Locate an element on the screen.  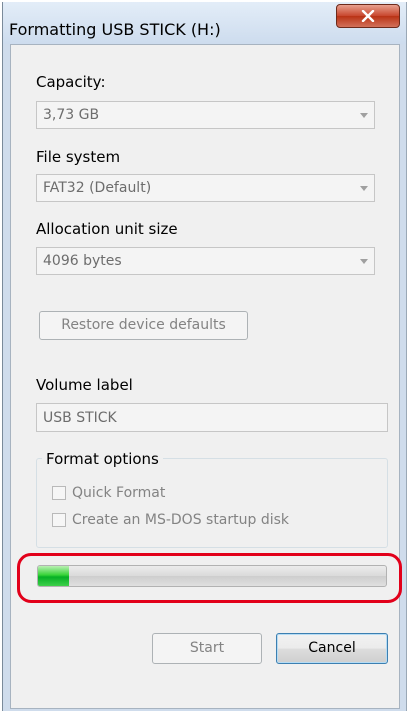
capacity-dropdown: 3,73 GB is located at coordinates (205, 115).